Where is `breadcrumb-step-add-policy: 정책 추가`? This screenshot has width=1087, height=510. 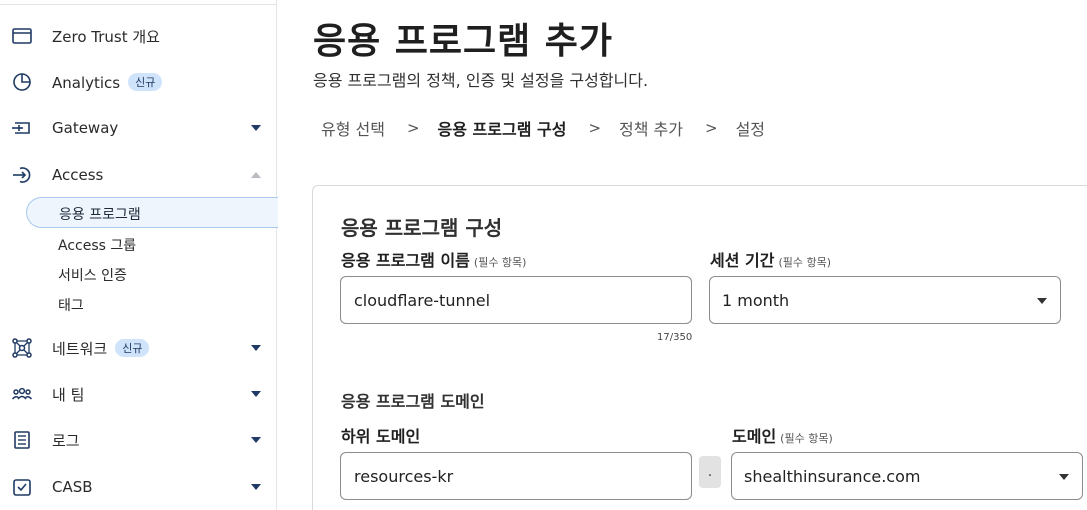
breadcrumb-step-add-policy: 정책 추가 is located at coordinates (651, 128).